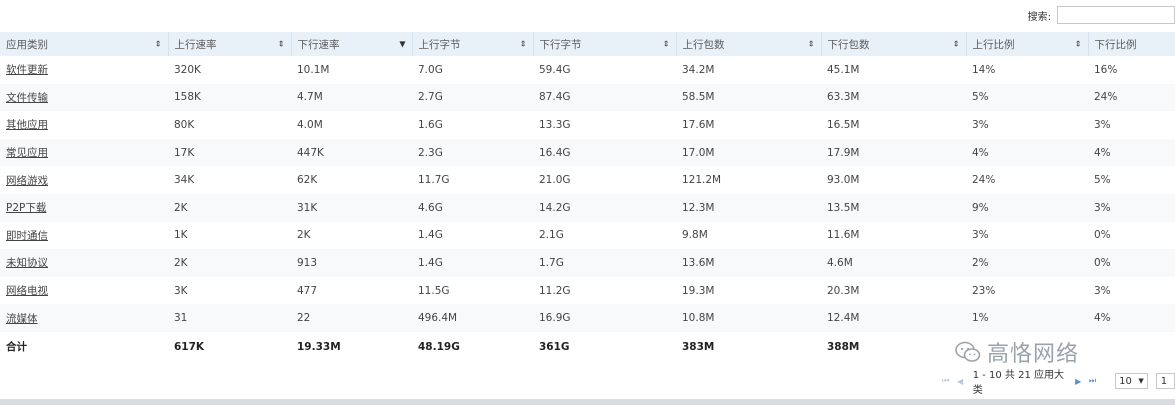 This screenshot has height=405, width=1175. Describe the element at coordinates (1027, 207) in the screenshot. I see `table-cell: 9%` at that location.